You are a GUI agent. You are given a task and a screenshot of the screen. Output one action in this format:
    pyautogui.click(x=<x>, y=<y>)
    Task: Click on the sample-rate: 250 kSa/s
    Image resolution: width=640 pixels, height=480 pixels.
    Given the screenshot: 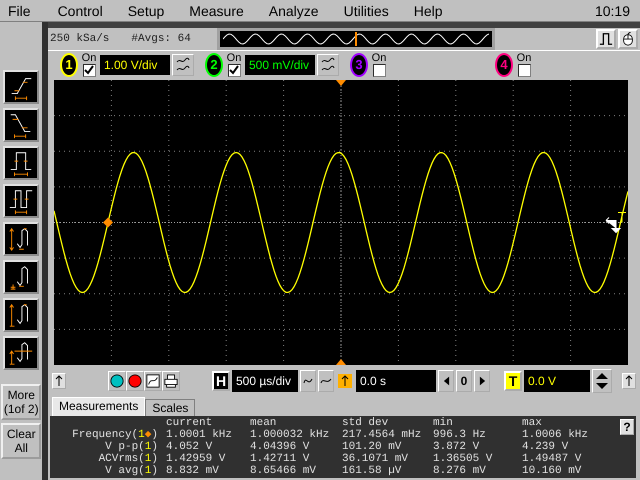 What is the action you would take?
    pyautogui.click(x=80, y=39)
    